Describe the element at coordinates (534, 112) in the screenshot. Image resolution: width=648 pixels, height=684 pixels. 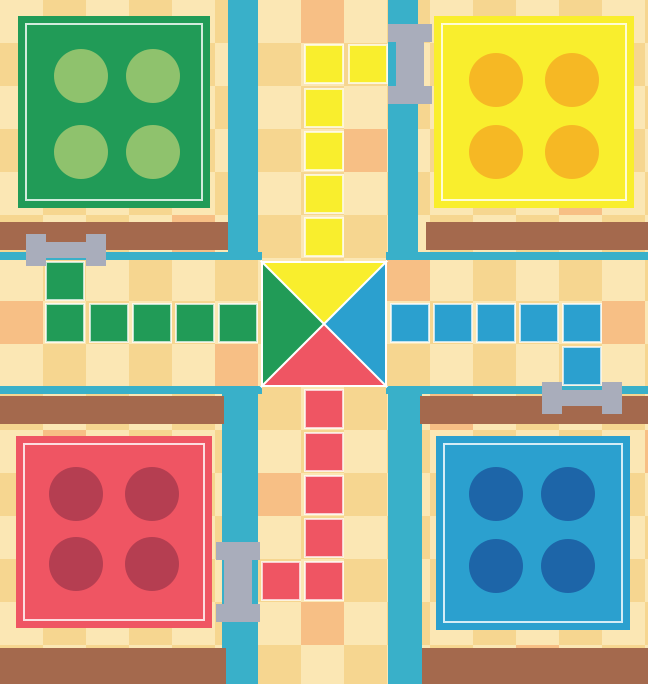
I see `yellow-home-yard` at that location.